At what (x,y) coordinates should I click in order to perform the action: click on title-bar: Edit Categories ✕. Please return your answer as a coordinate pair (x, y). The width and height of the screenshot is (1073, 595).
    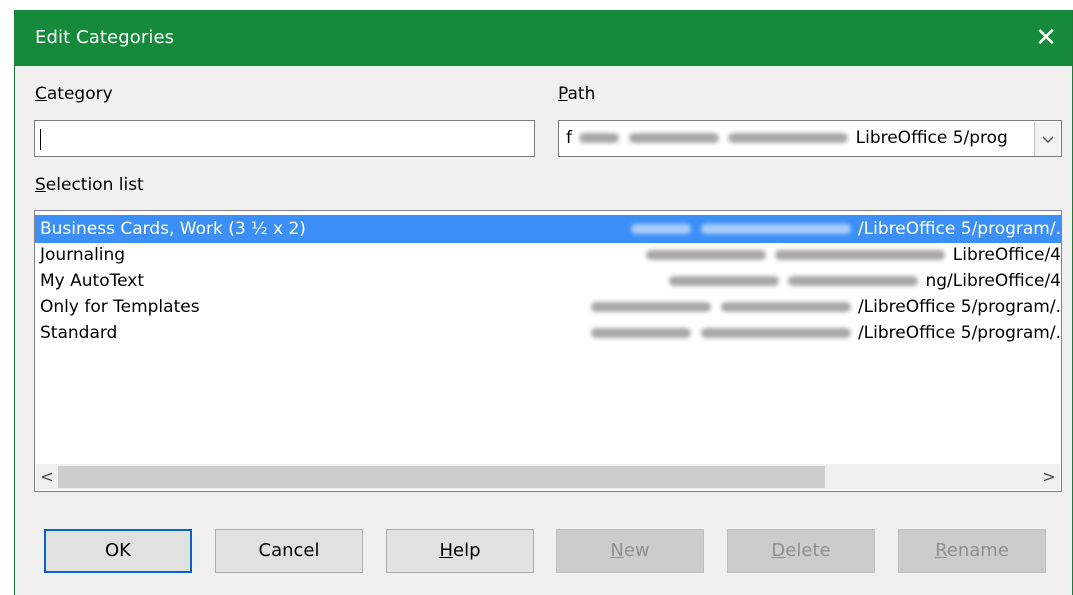
    Looking at the image, I should click on (543, 38).